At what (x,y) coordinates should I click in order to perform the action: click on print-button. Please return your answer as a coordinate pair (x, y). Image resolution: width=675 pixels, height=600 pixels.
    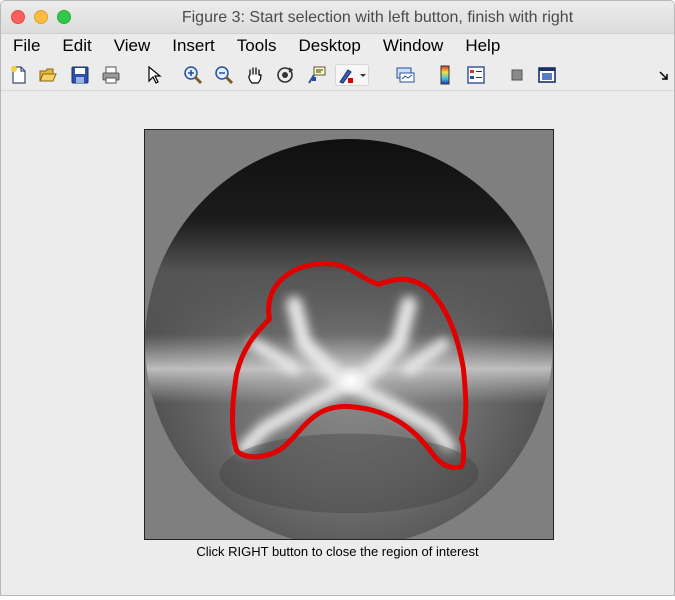
    Looking at the image, I should click on (111, 75).